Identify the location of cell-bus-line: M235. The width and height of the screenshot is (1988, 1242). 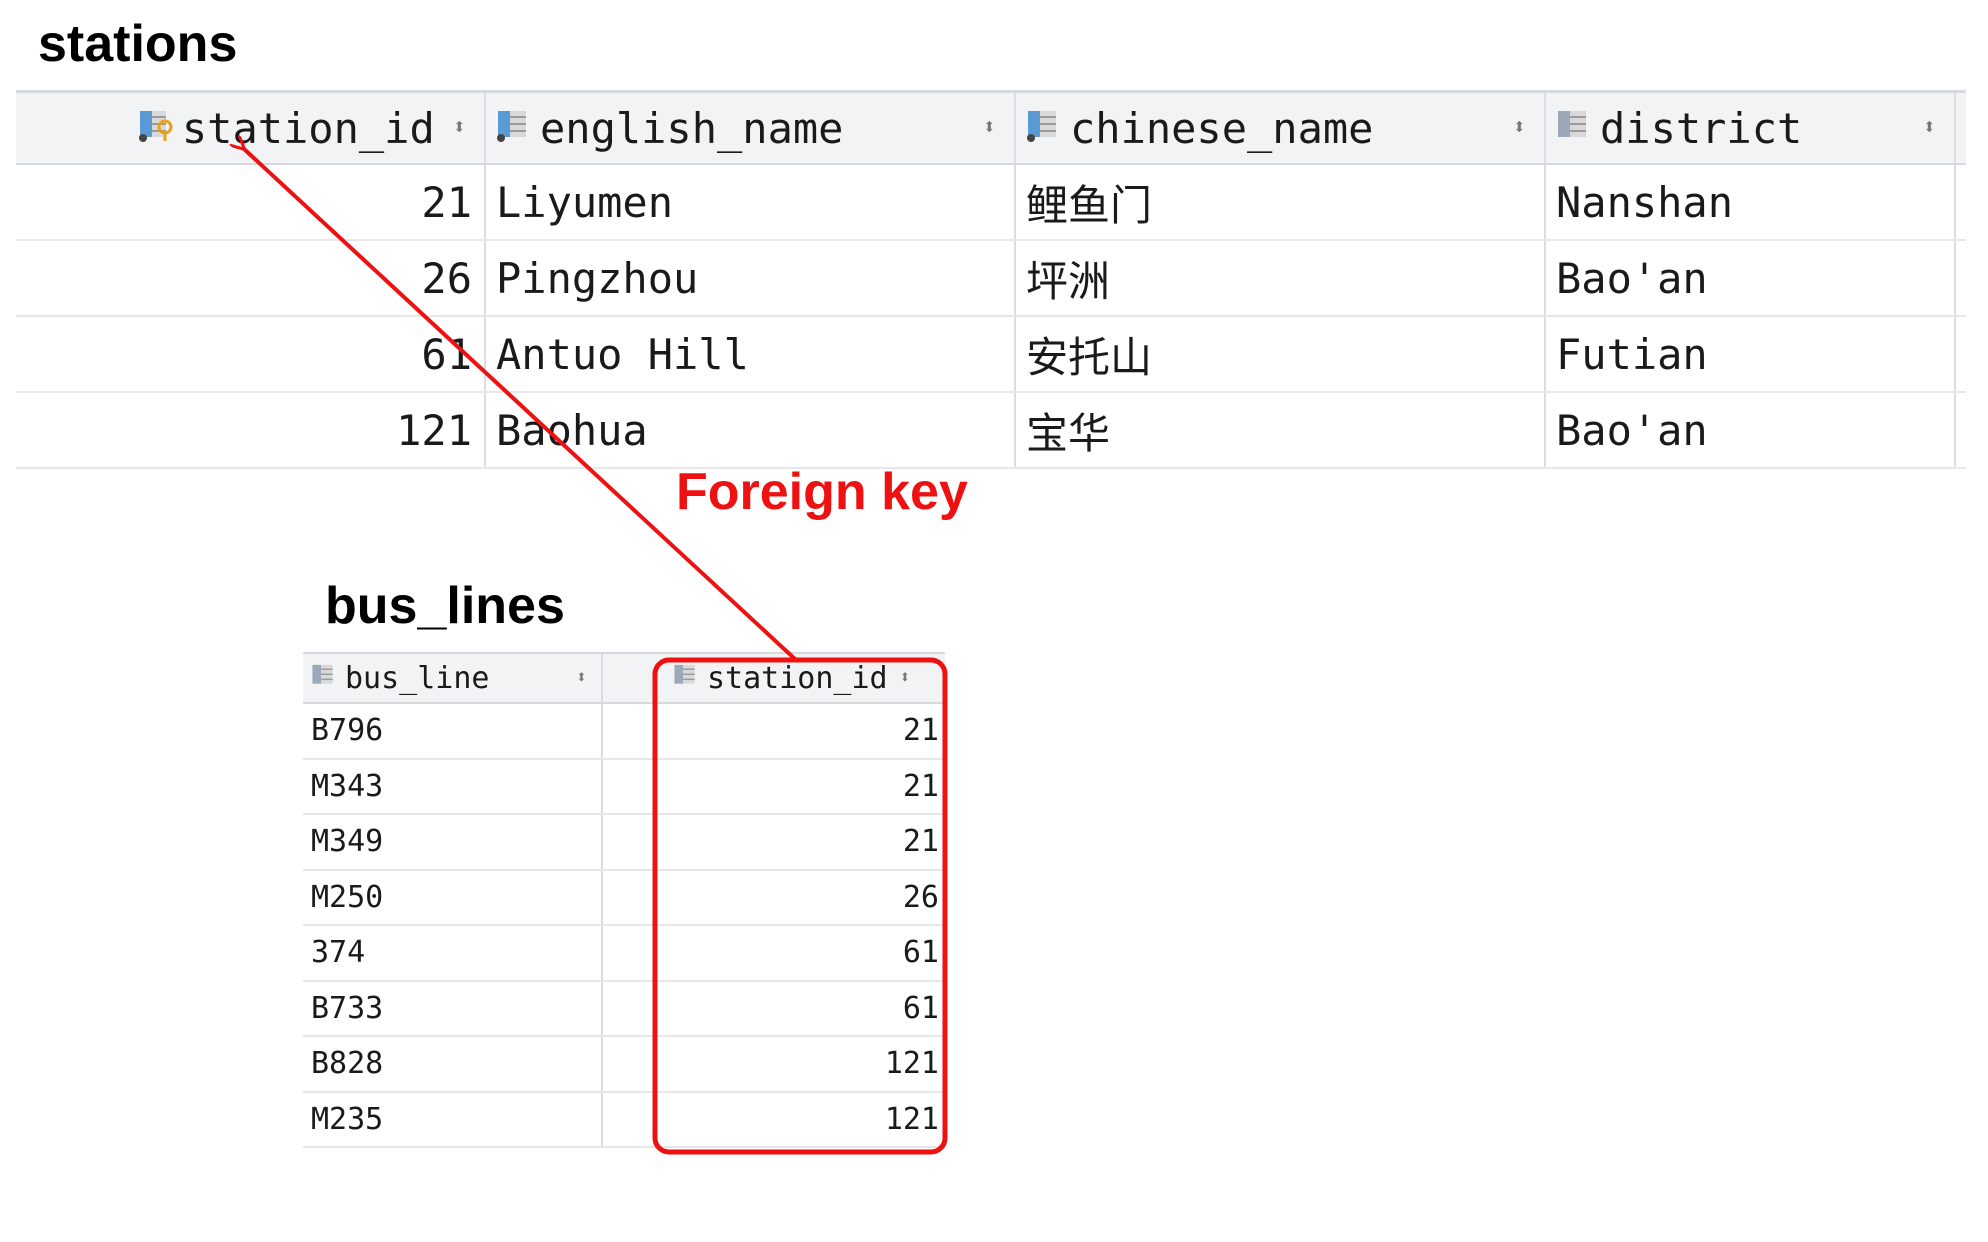
(453, 1119).